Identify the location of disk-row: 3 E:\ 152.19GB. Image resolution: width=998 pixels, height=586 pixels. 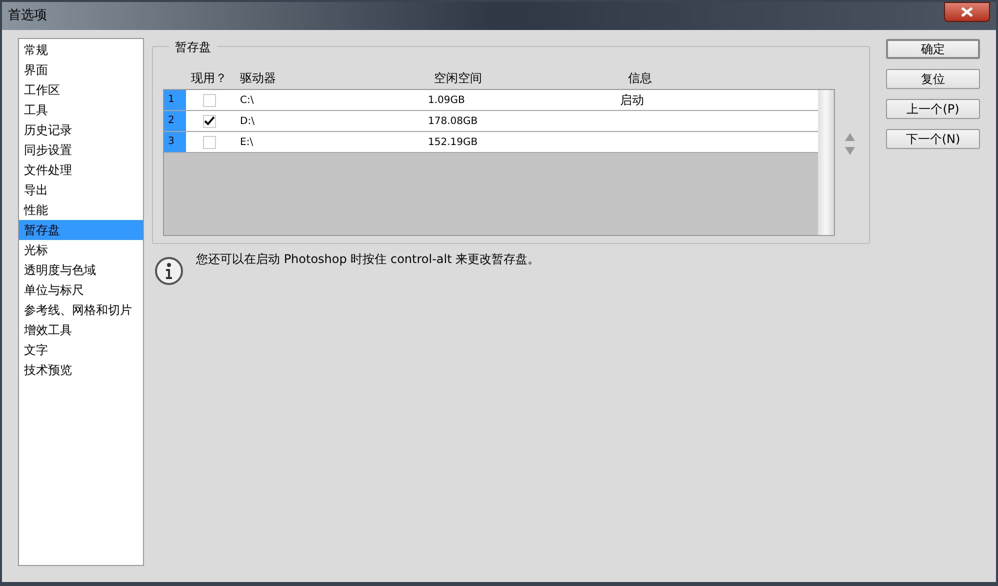
(491, 142).